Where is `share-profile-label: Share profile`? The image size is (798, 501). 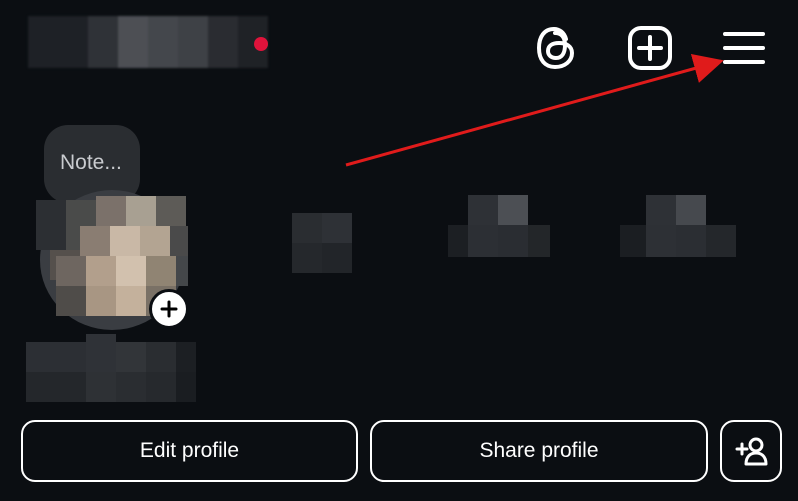 share-profile-label: Share profile is located at coordinates (539, 450).